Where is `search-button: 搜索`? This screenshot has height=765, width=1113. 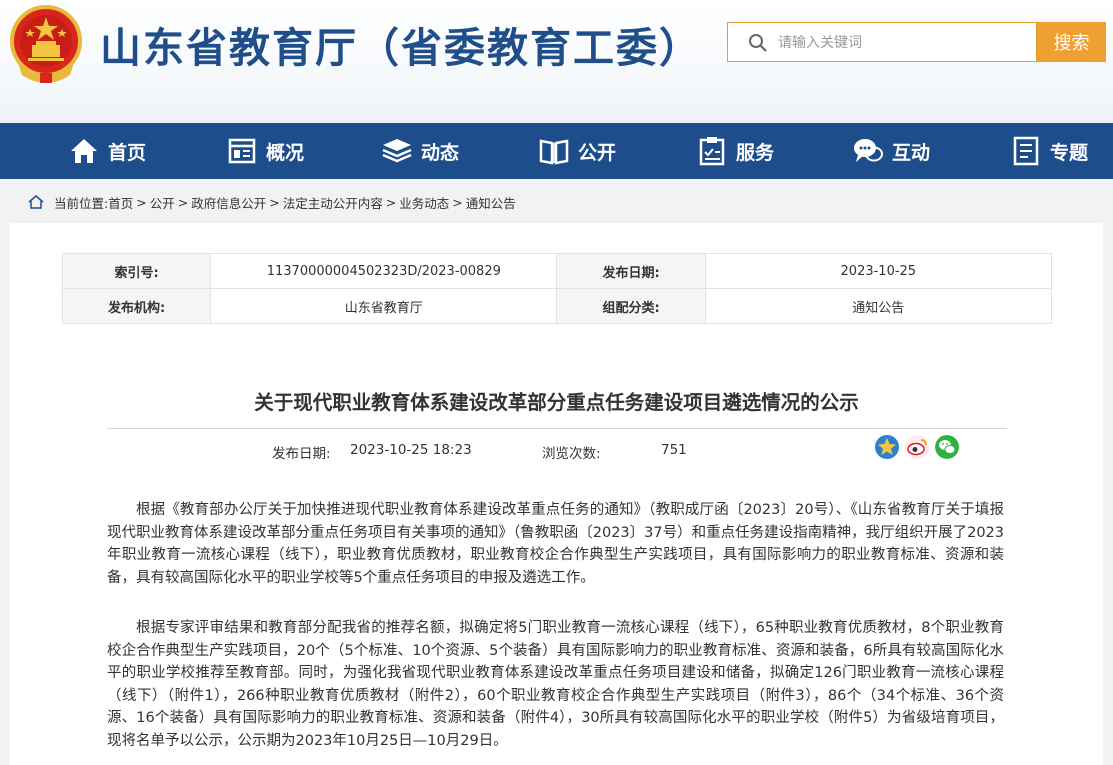
search-button: 搜索 is located at coordinates (1071, 42).